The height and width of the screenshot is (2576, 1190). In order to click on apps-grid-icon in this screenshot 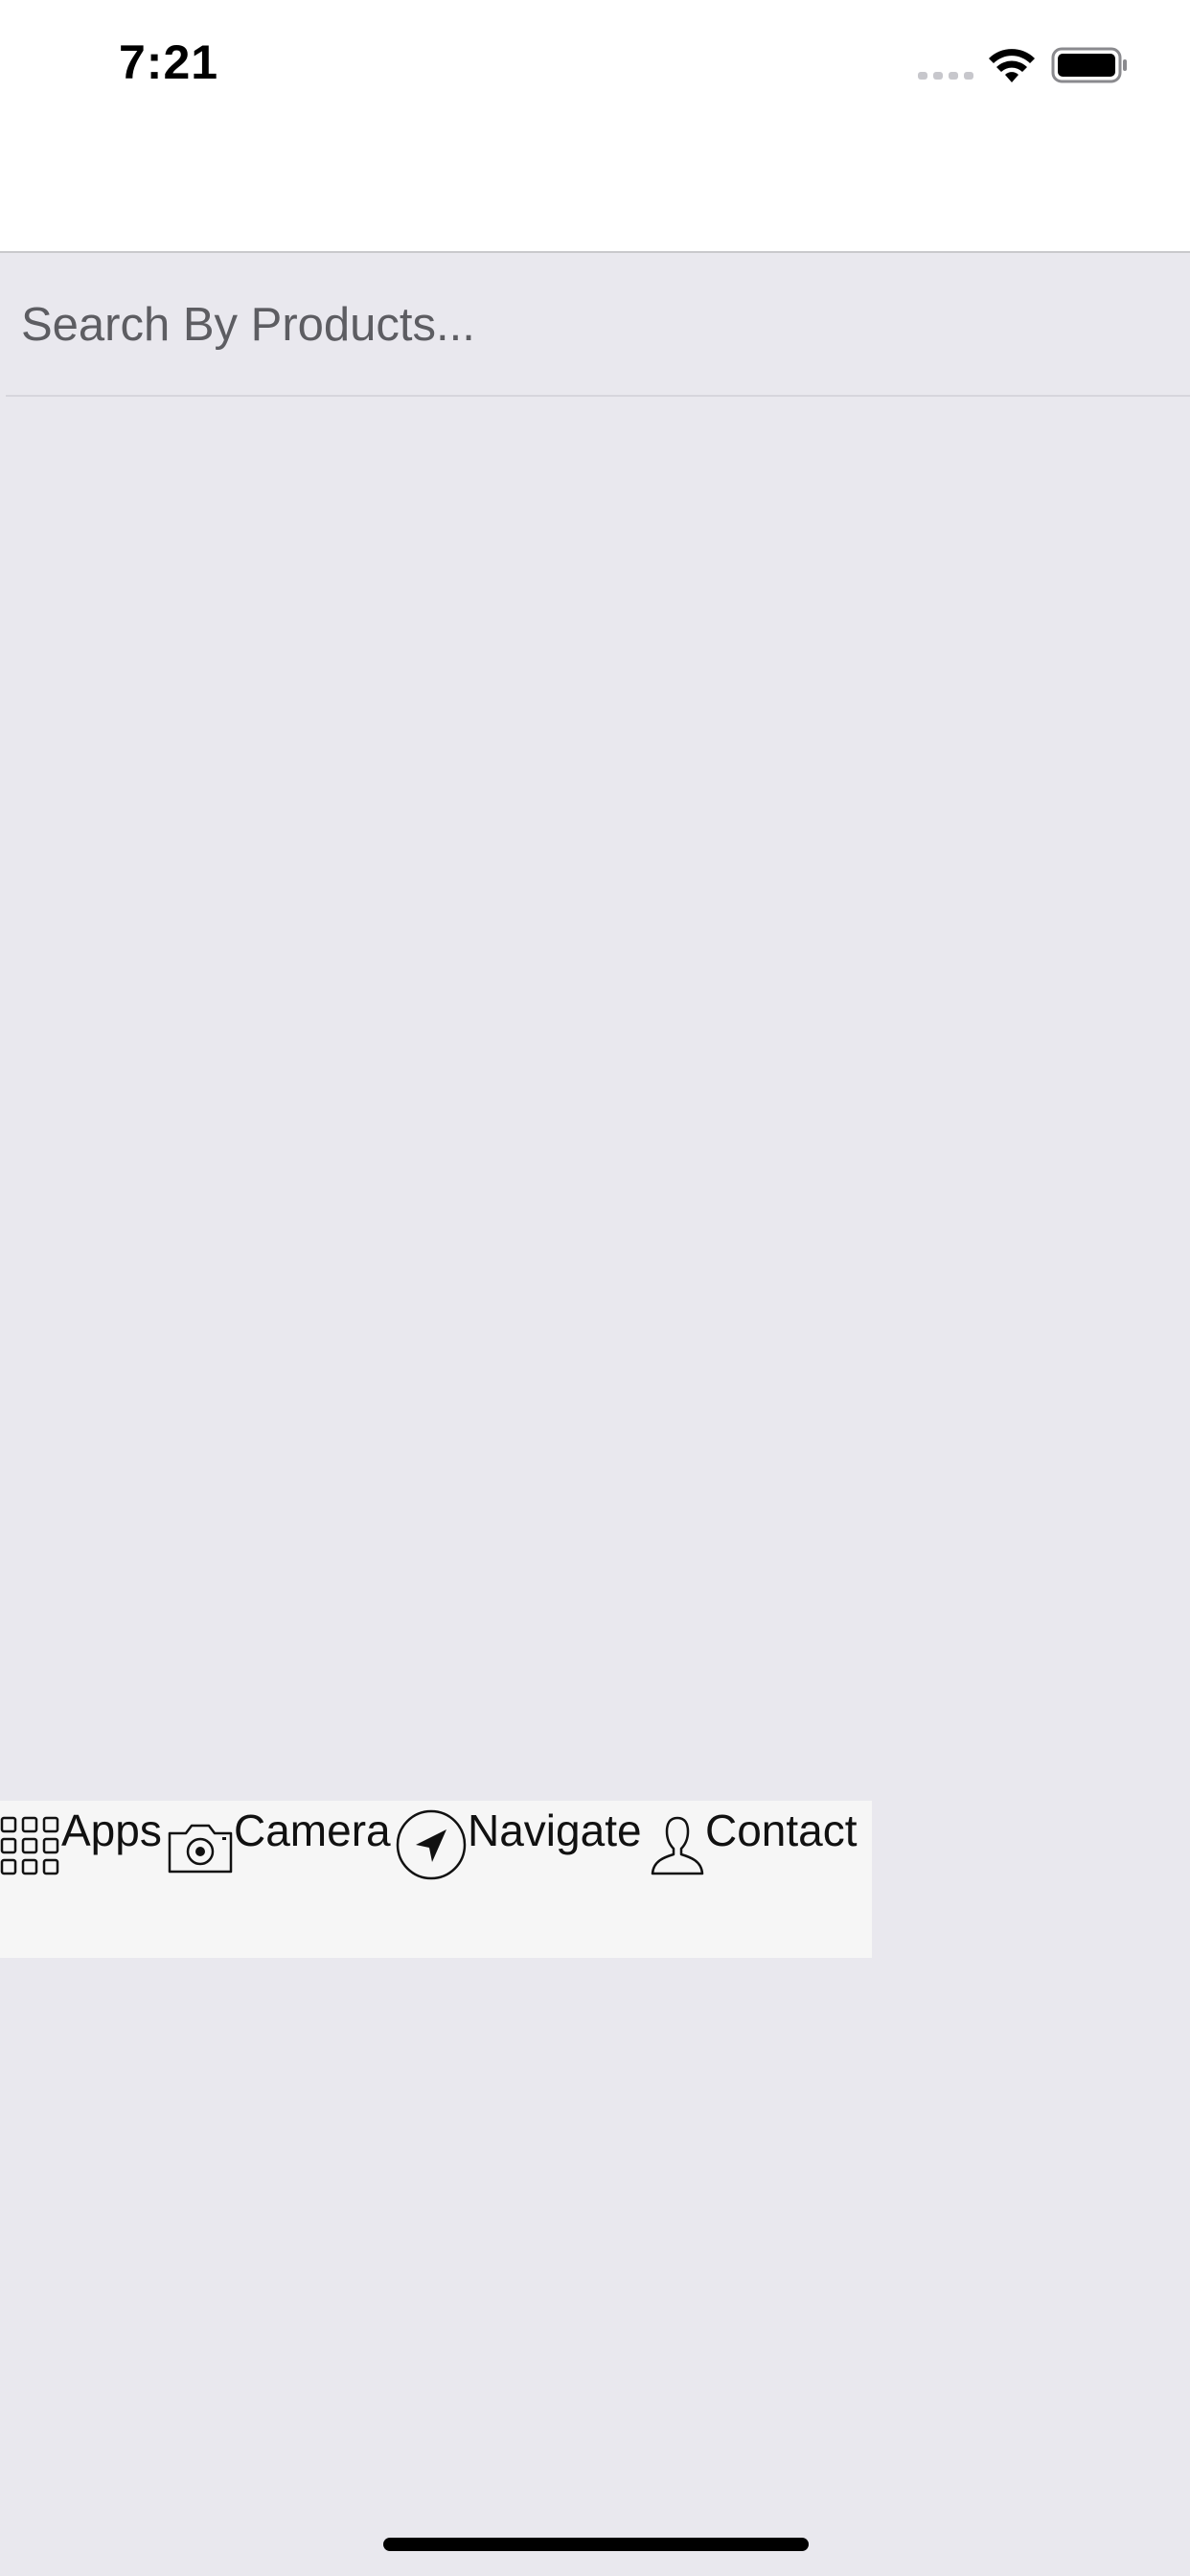, I will do `click(30, 1845)`.